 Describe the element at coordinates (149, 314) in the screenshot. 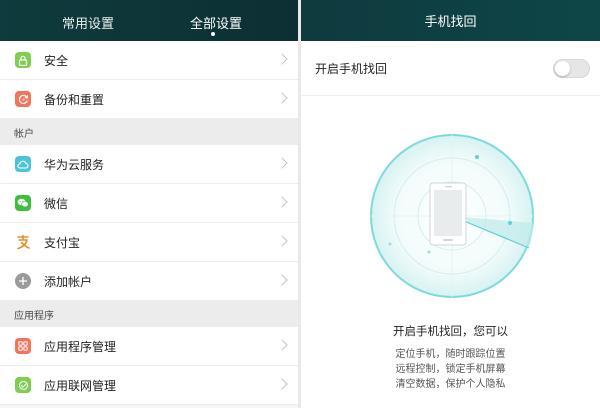

I see `section-header-apps: 应用程序` at that location.